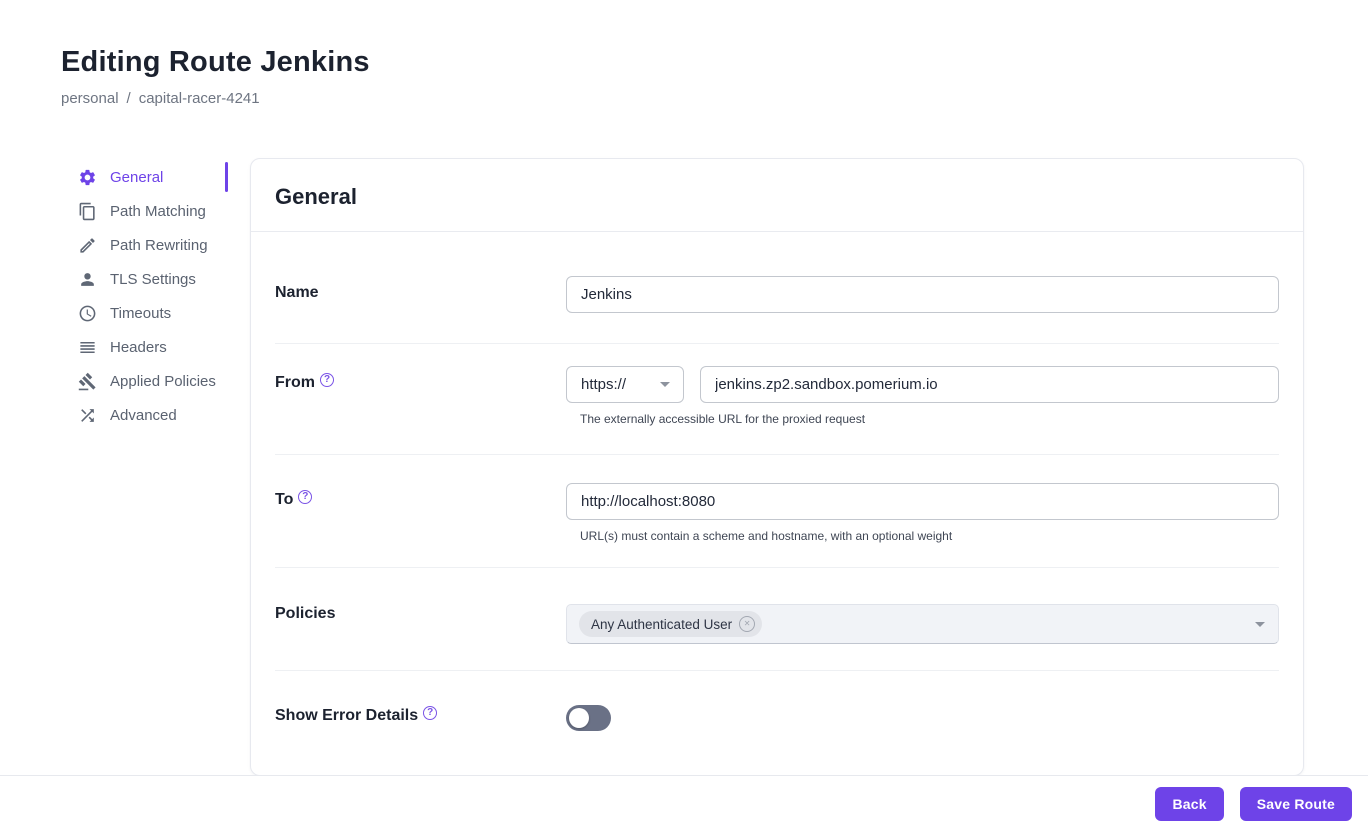 The image size is (1368, 832). What do you see at coordinates (137, 177) in the screenshot?
I see `sidebar-item-label: General` at bounding box center [137, 177].